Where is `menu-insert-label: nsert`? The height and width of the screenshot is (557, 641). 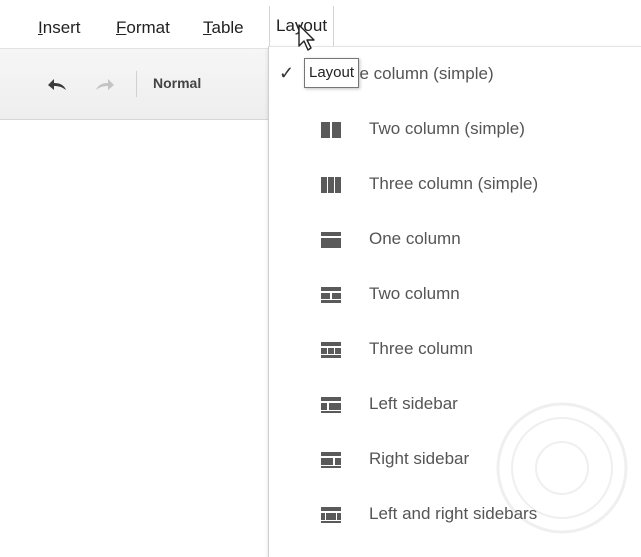 menu-insert-label: nsert is located at coordinates (61, 27).